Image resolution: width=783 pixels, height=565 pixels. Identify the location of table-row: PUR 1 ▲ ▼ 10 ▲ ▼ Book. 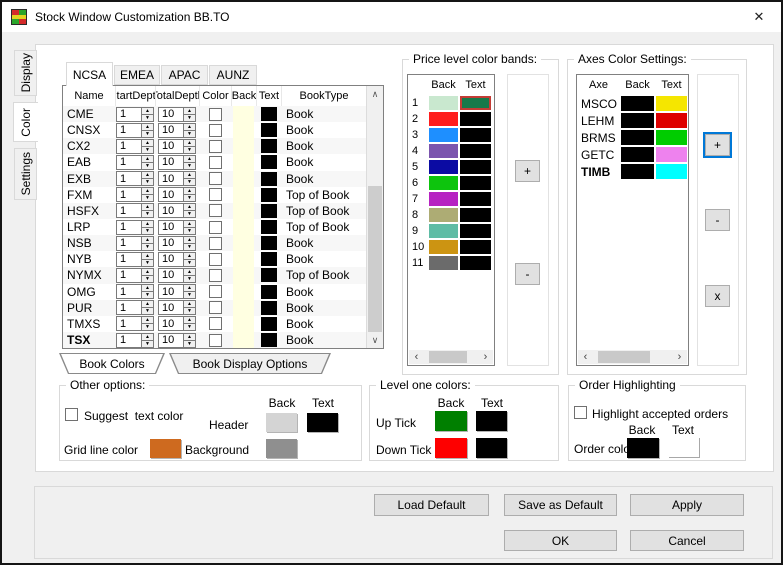
(214, 307).